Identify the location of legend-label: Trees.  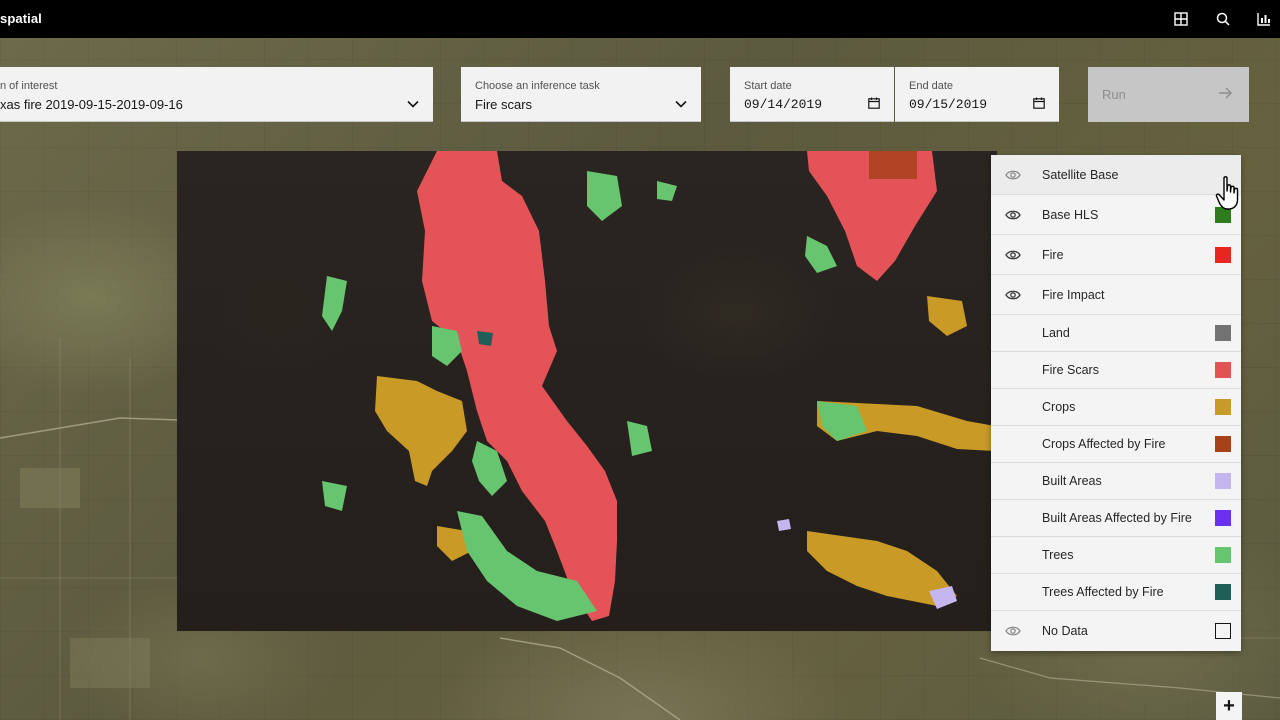
(1058, 555).